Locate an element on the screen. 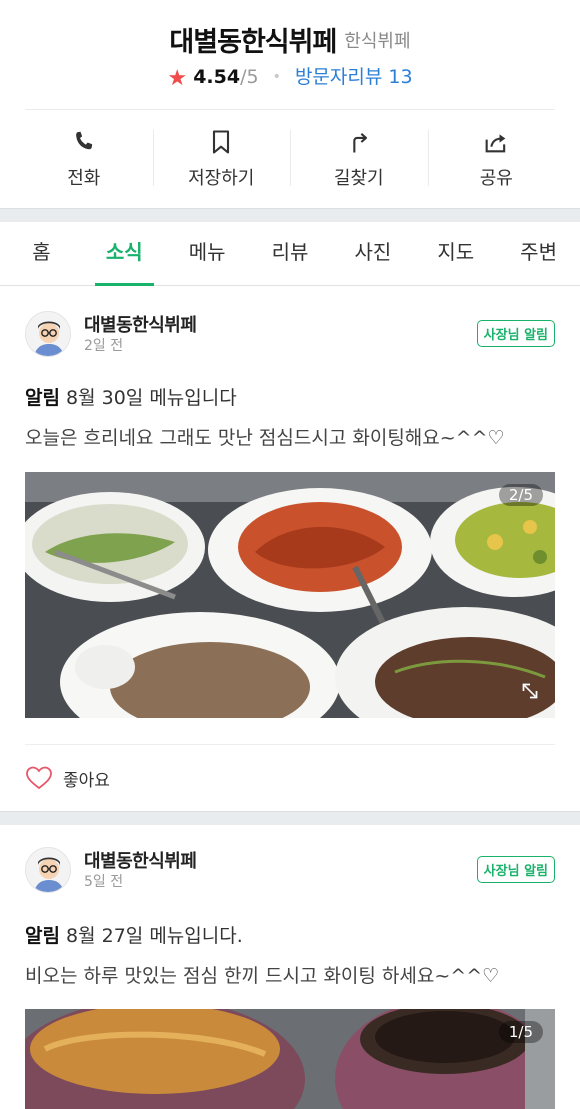  phone-icon is located at coordinates (83, 140).